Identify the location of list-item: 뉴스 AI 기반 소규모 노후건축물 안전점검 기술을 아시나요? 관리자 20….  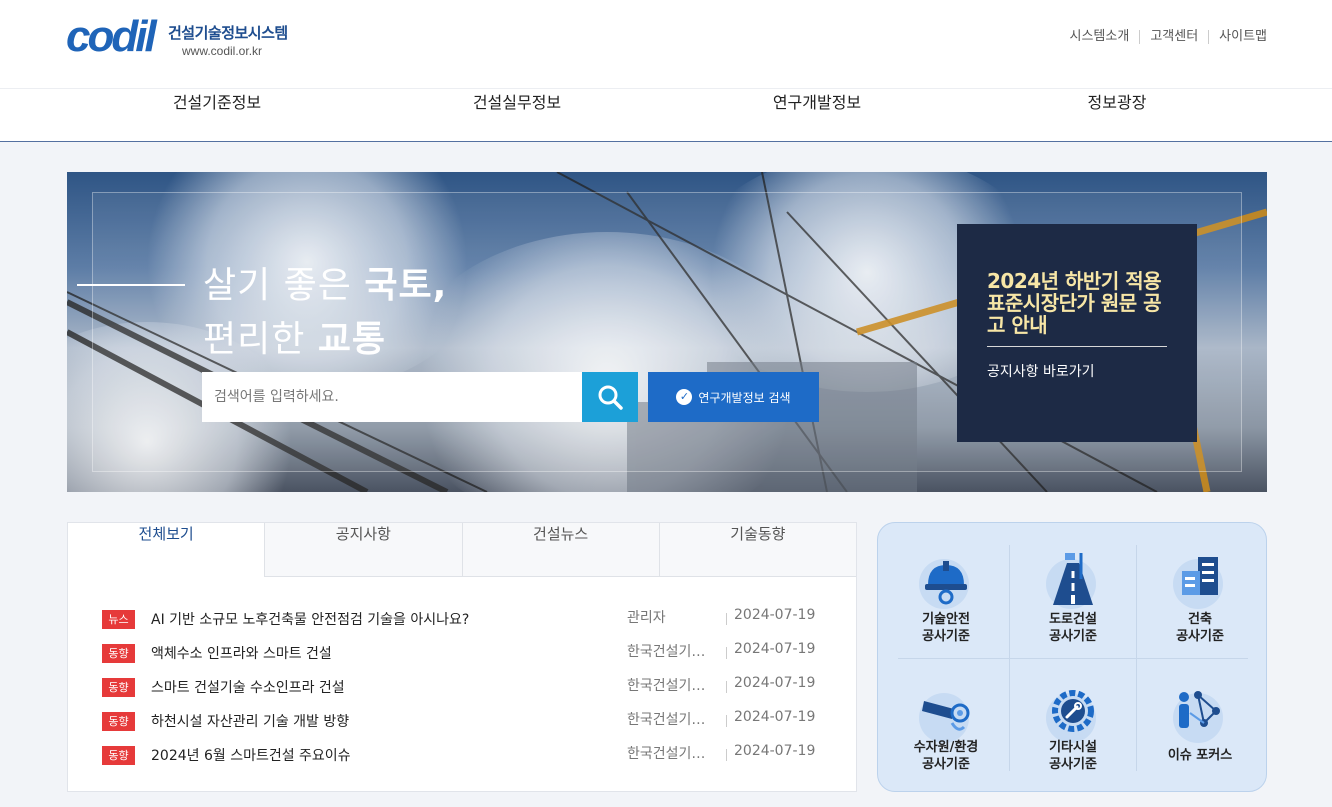
(467, 624).